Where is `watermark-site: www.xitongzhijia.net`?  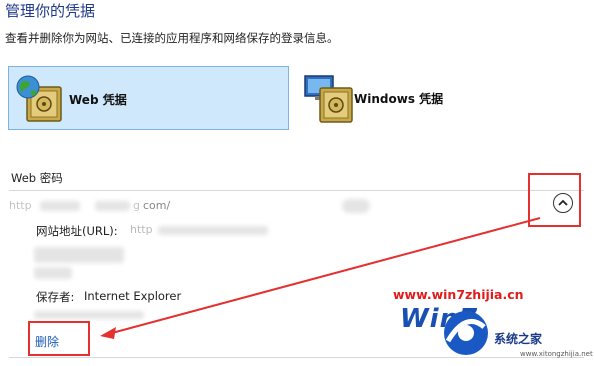
watermark-site: www.xitongzhijia.net is located at coordinates (556, 354).